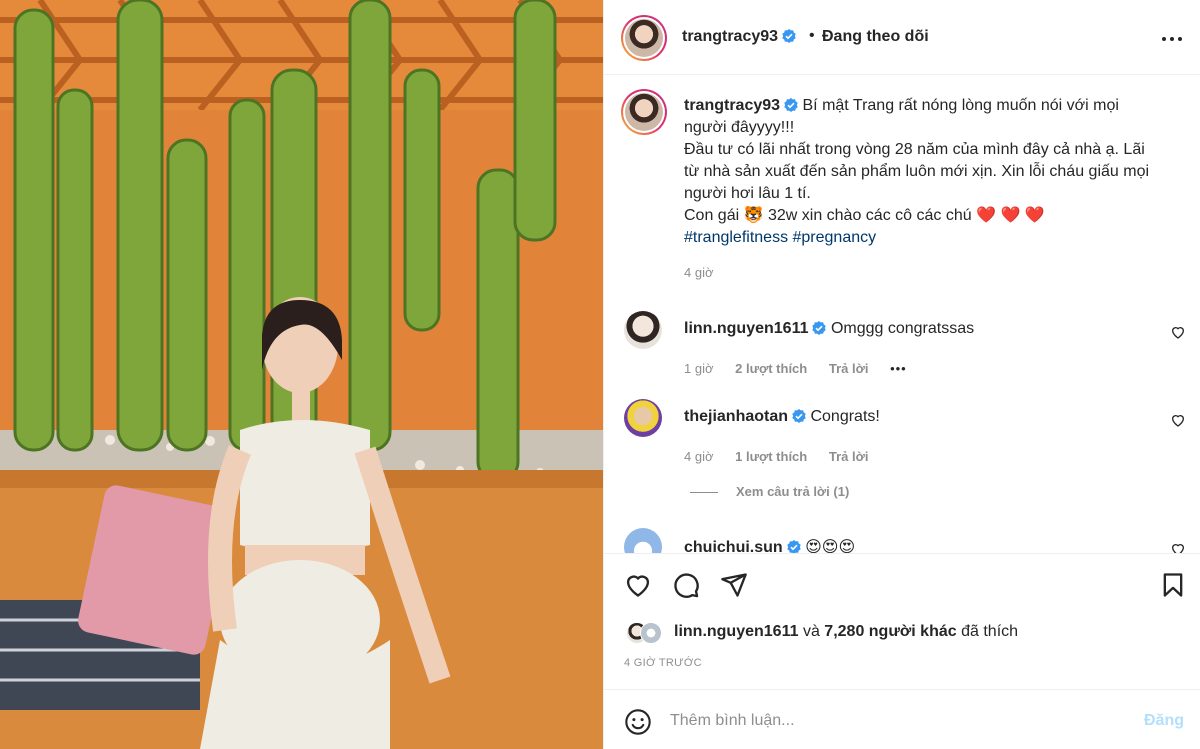 The width and height of the screenshot is (1200, 749). What do you see at coordinates (739, 127) in the screenshot?
I see `caption-line: người đâyyyy!!!` at bounding box center [739, 127].